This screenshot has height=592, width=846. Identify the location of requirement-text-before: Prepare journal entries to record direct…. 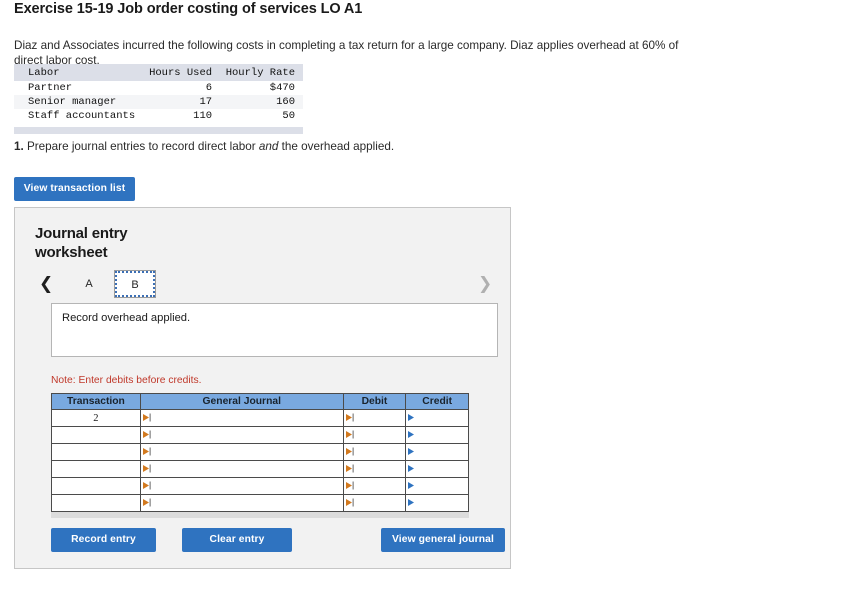
(141, 146).